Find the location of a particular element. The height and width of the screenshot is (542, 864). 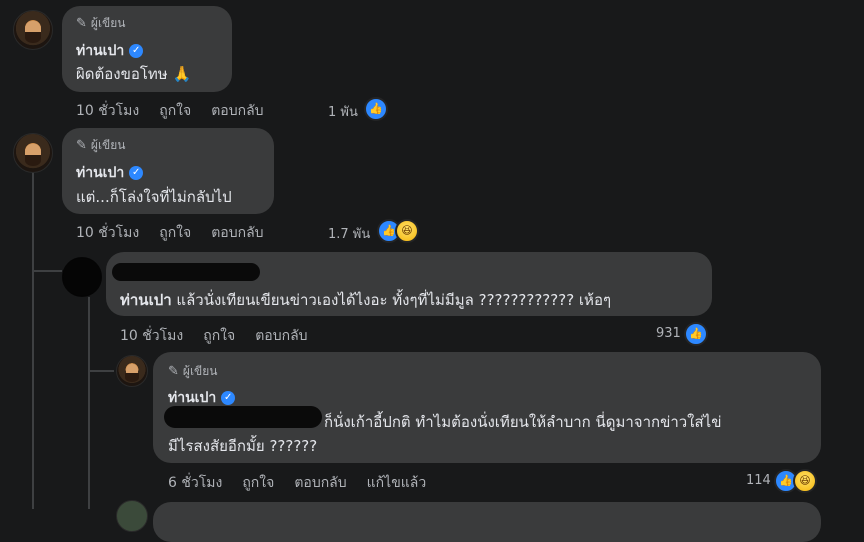

reaction-count: 114 is located at coordinates (758, 480).